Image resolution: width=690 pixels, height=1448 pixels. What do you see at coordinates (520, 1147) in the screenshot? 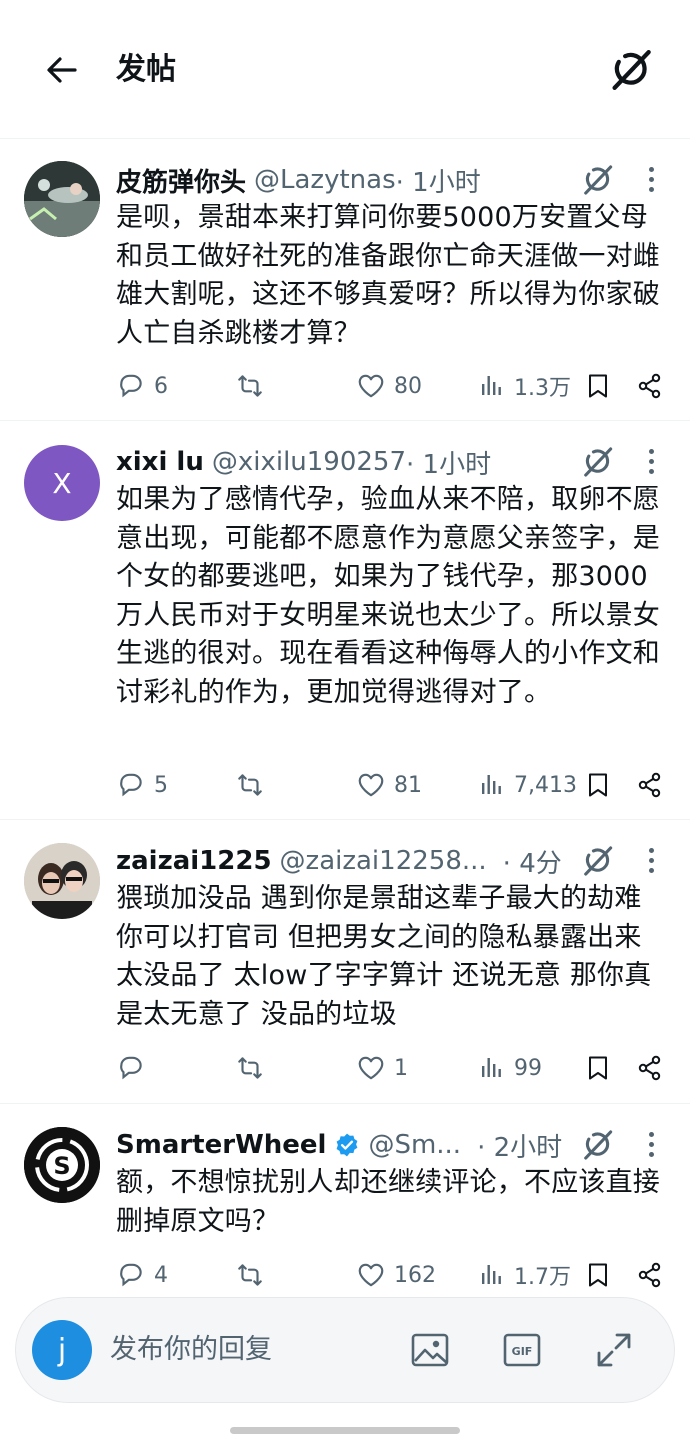
I see `post-time: · 2小时` at bounding box center [520, 1147].